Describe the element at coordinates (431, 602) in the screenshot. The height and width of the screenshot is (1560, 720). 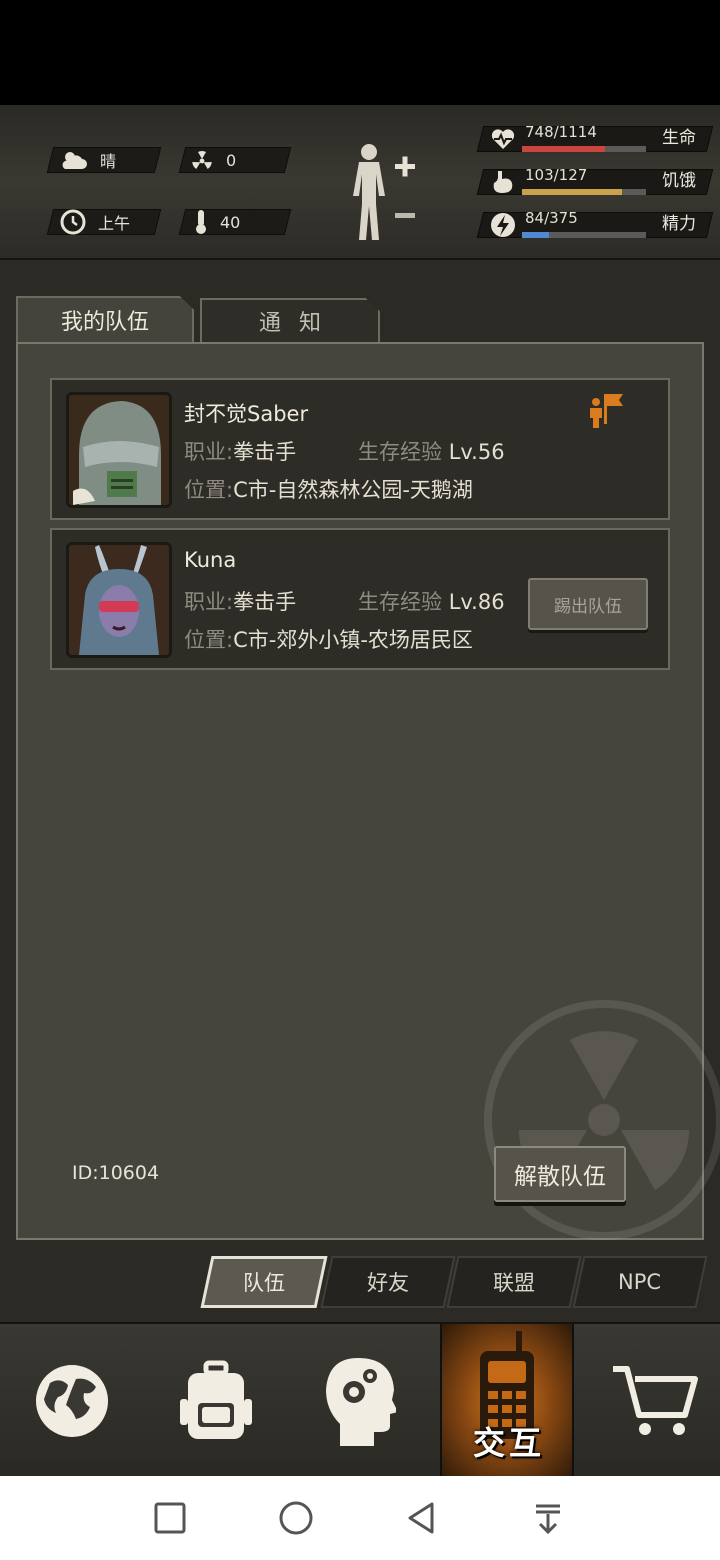
I see `member-level: 生存经验 Lv.86` at that location.